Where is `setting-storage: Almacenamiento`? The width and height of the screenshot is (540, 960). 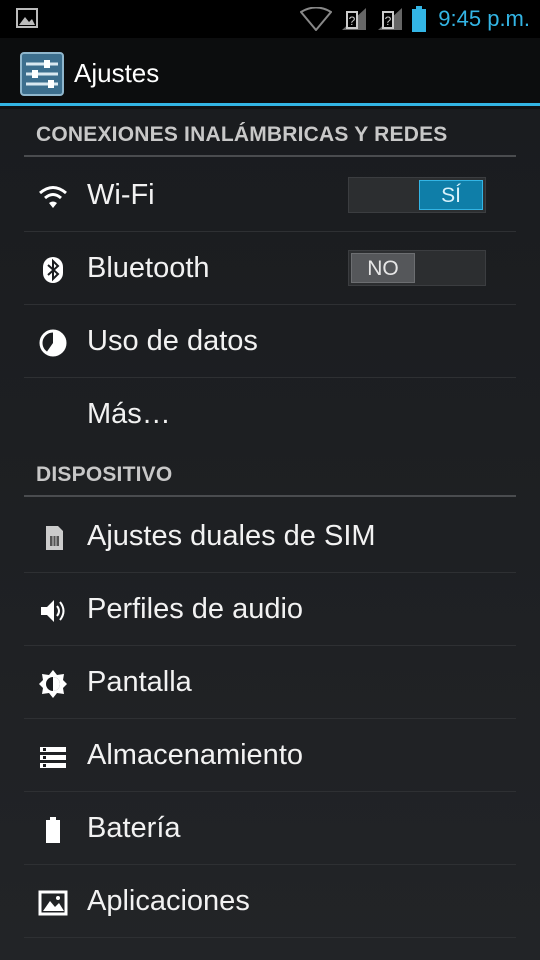 setting-storage: Almacenamiento is located at coordinates (270, 755).